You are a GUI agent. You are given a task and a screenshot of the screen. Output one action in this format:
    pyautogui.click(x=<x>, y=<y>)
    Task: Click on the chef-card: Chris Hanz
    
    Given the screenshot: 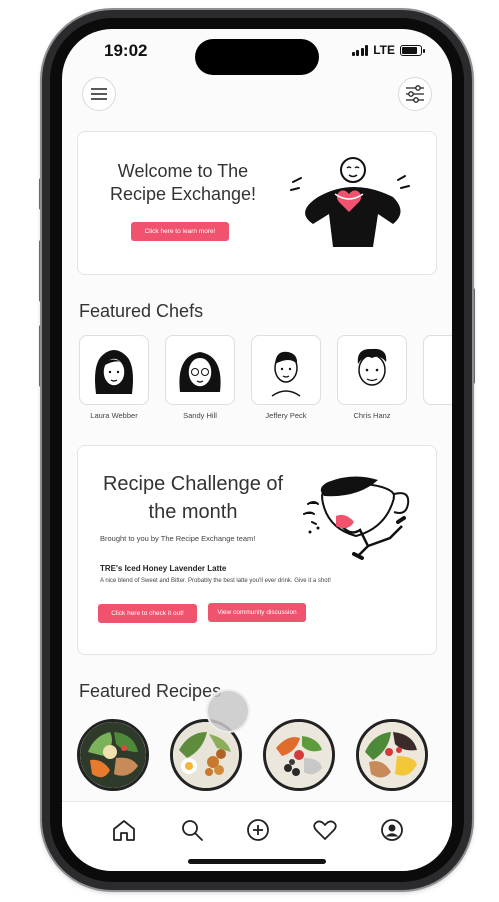 What is the action you would take?
    pyautogui.click(x=372, y=377)
    